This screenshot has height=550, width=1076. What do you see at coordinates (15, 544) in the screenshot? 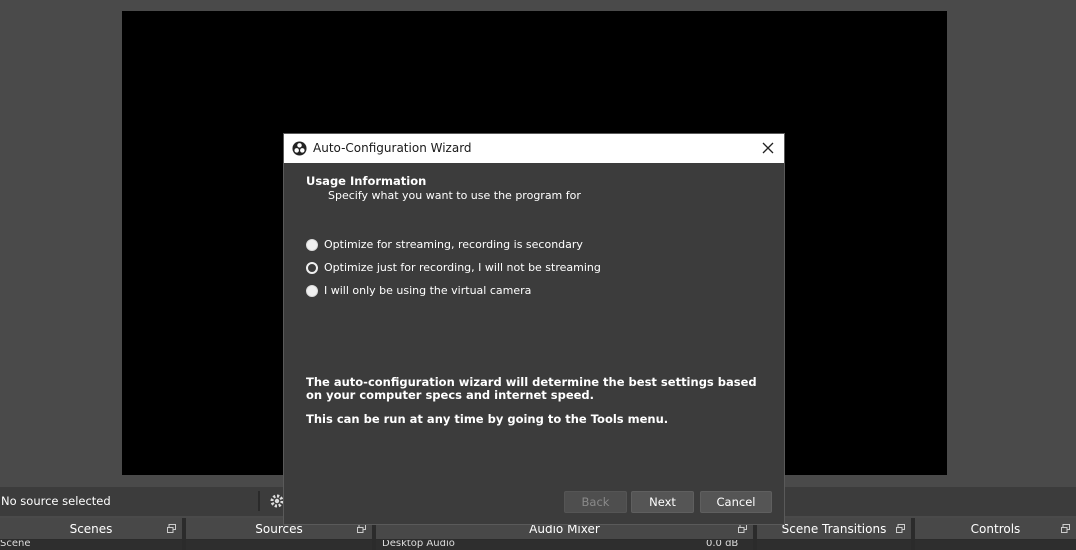
I see `scene-list-item: Scene` at bounding box center [15, 544].